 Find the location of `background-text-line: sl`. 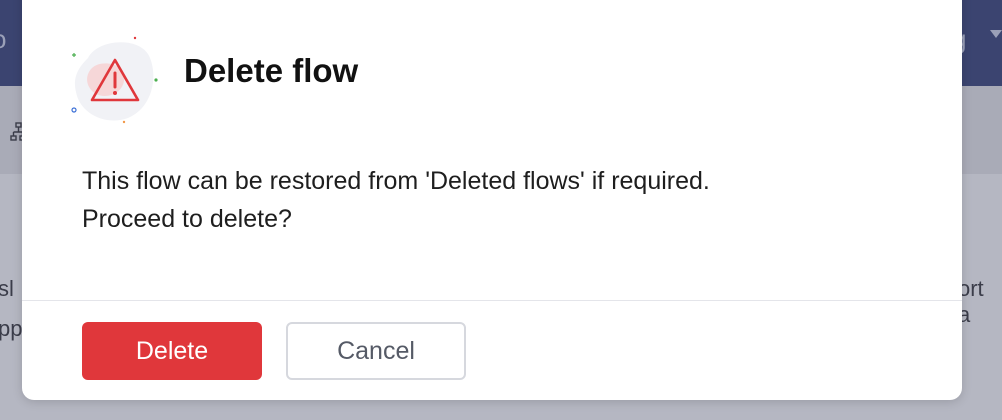

background-text-line: sl is located at coordinates (7, 288).